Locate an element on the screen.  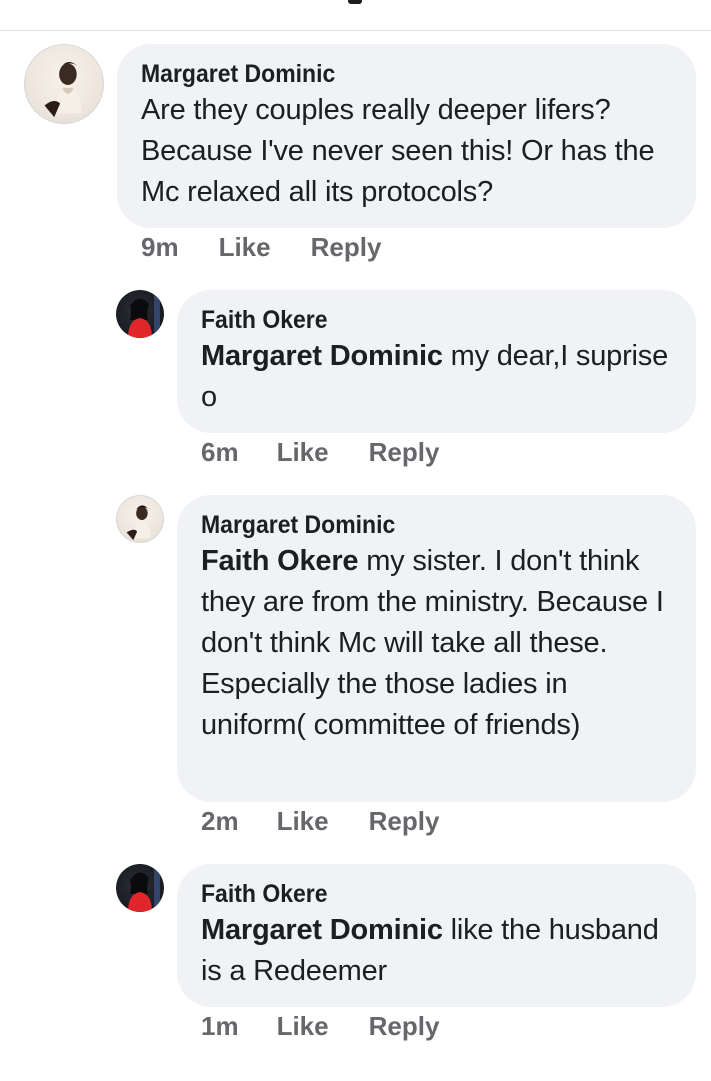
comment-text: Margaret Dominic my dear,I suprise o is located at coordinates (437, 377).